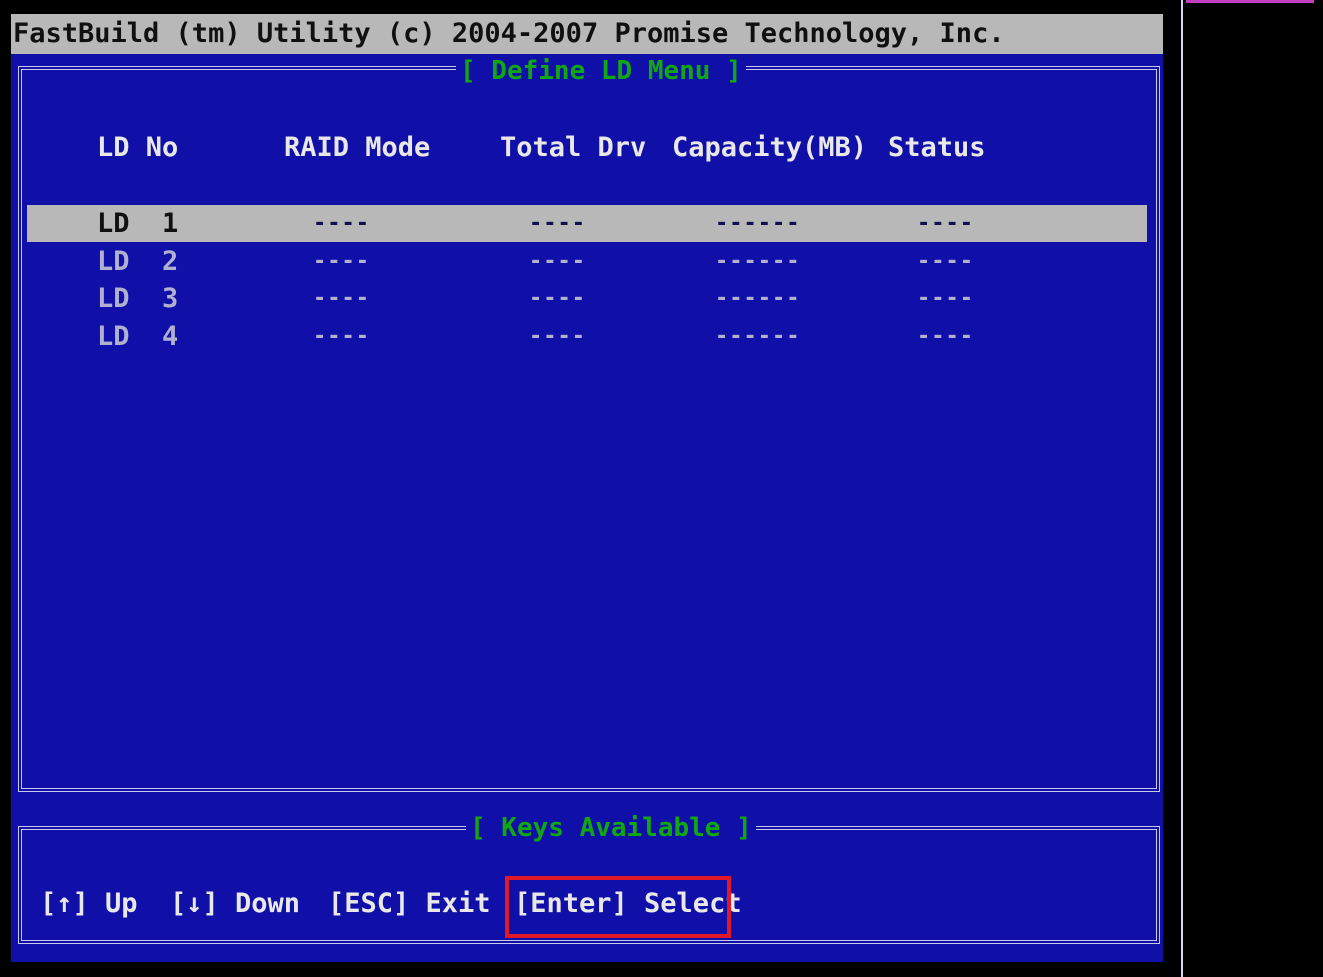  Describe the element at coordinates (611, 828) in the screenshot. I see `keys-available-title: [ Keys Available ]` at that location.